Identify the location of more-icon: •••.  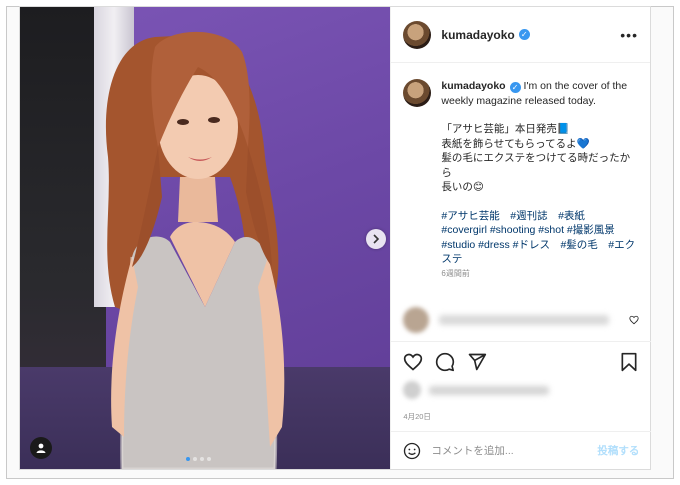
(629, 35).